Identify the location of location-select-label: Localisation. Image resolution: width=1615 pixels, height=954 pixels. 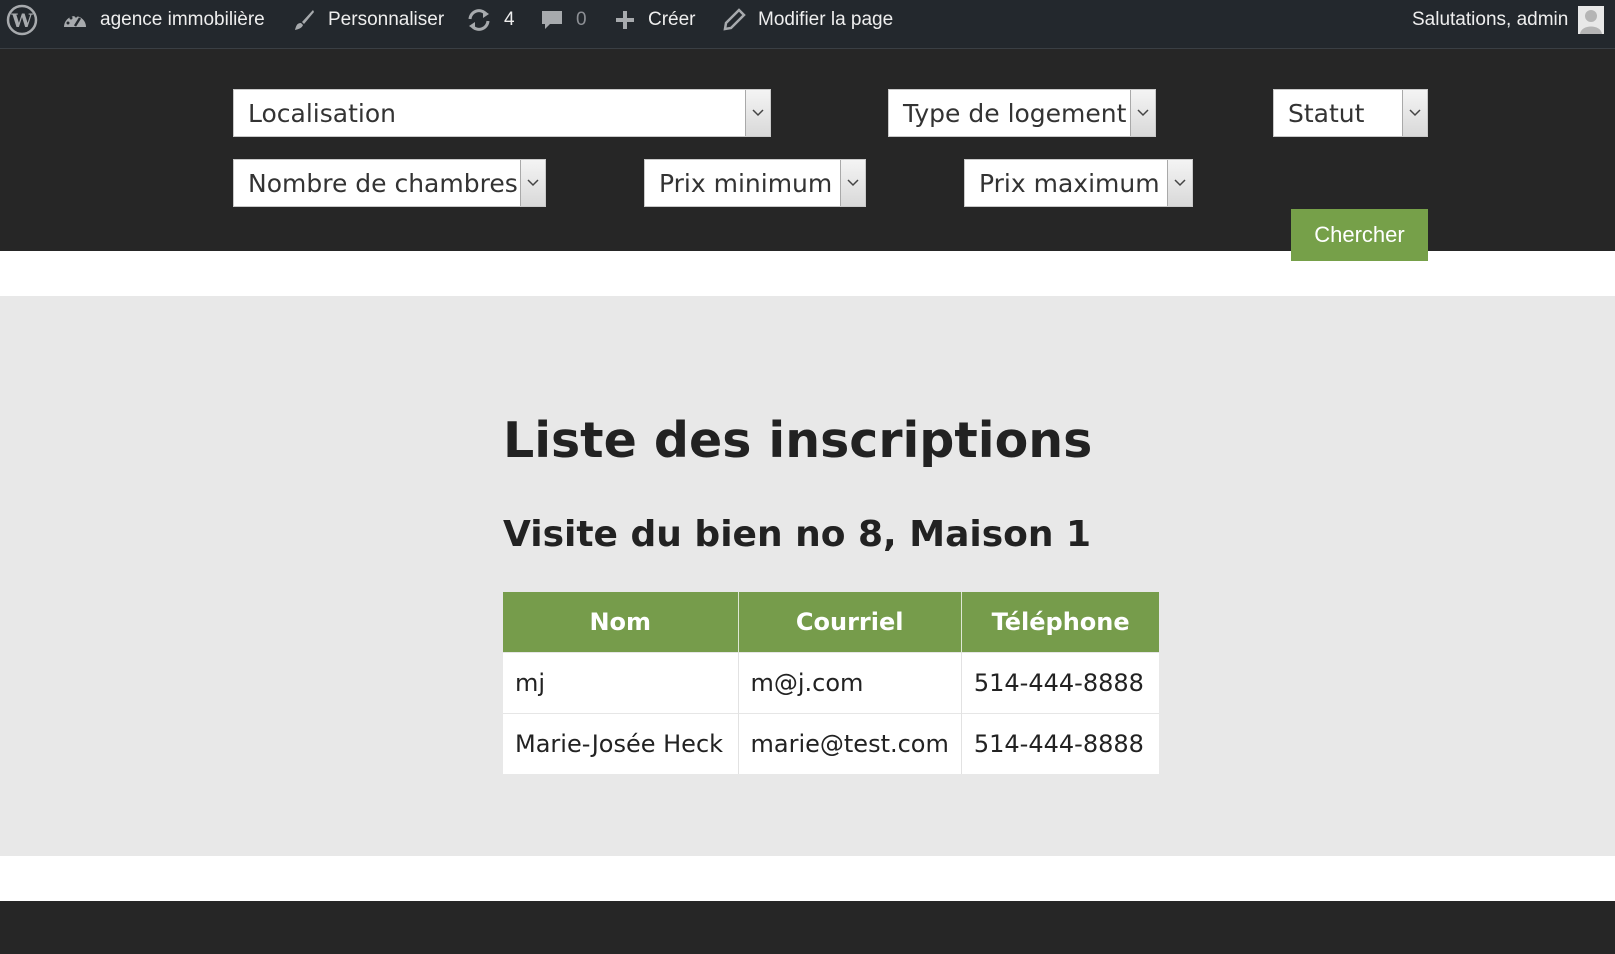
(322, 113).